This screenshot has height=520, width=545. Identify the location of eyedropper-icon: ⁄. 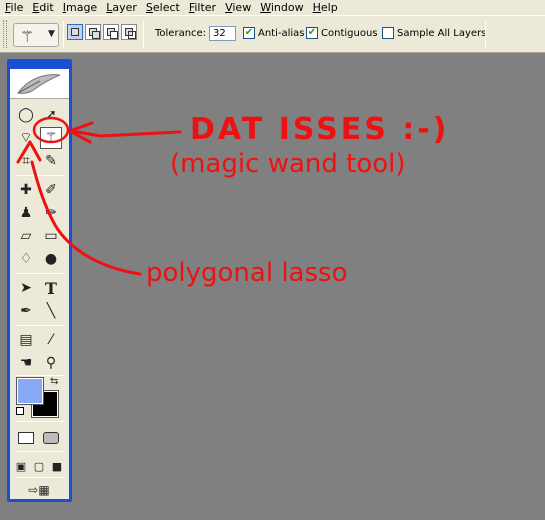
(51, 340).